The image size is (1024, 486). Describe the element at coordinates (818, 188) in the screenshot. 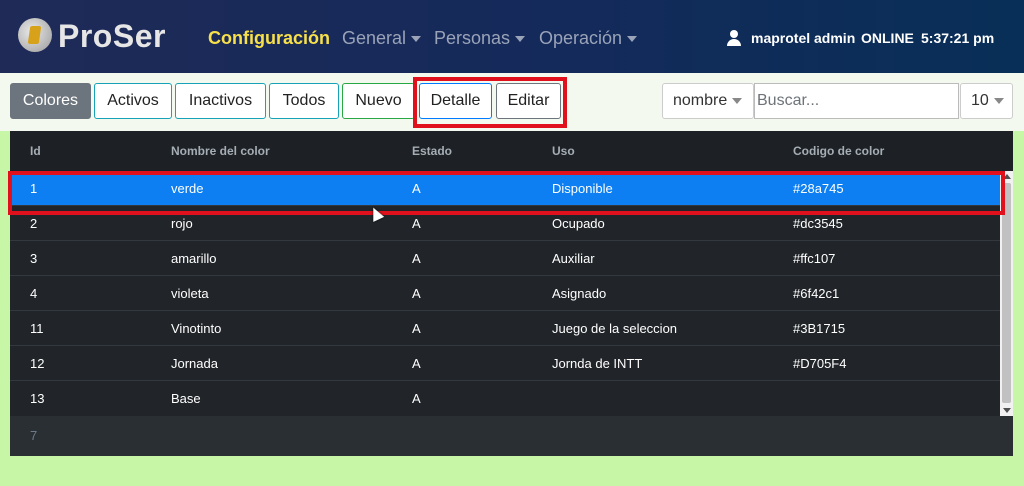

I see `cell-codigo: #28a745` at that location.